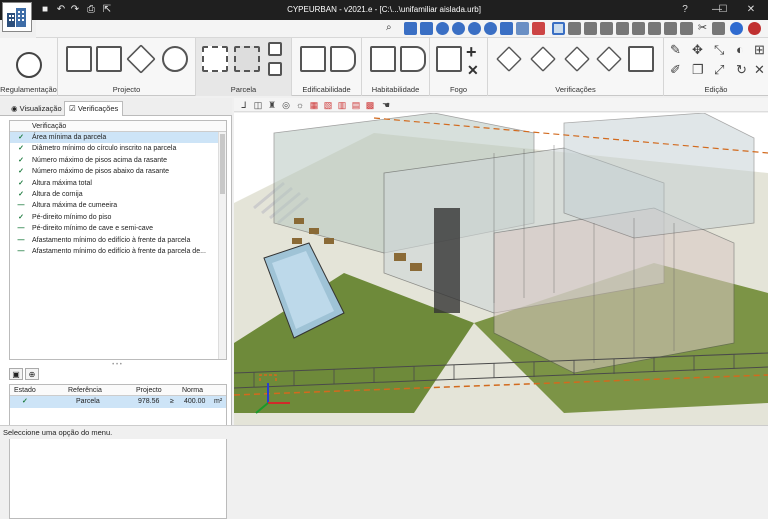 The height and width of the screenshot is (519, 768). I want to click on regulations-gear-icon, so click(29, 65).